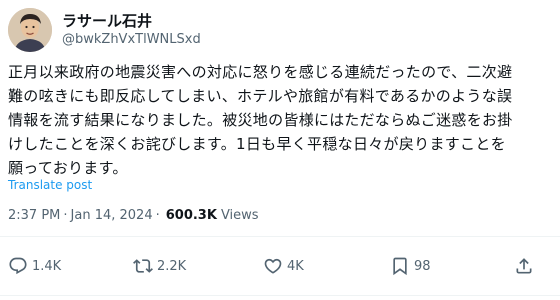 The width and height of the screenshot is (560, 300). I want to click on post-text-line: けしたことを深くお詫びします。1日も早く平穏な日々が戻りますことを, so click(257, 144).